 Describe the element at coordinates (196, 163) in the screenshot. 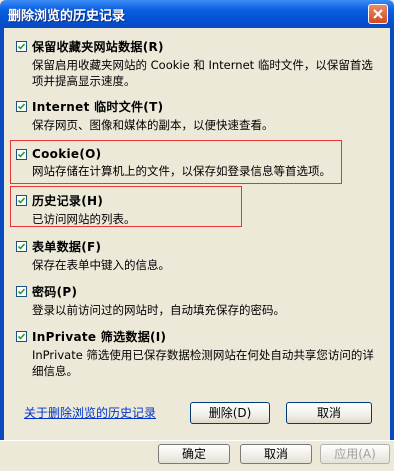

I see `option-cookies: Cookie(O) 网站存储在计算机上的文件，以保存如登录信息等首选项。` at that location.